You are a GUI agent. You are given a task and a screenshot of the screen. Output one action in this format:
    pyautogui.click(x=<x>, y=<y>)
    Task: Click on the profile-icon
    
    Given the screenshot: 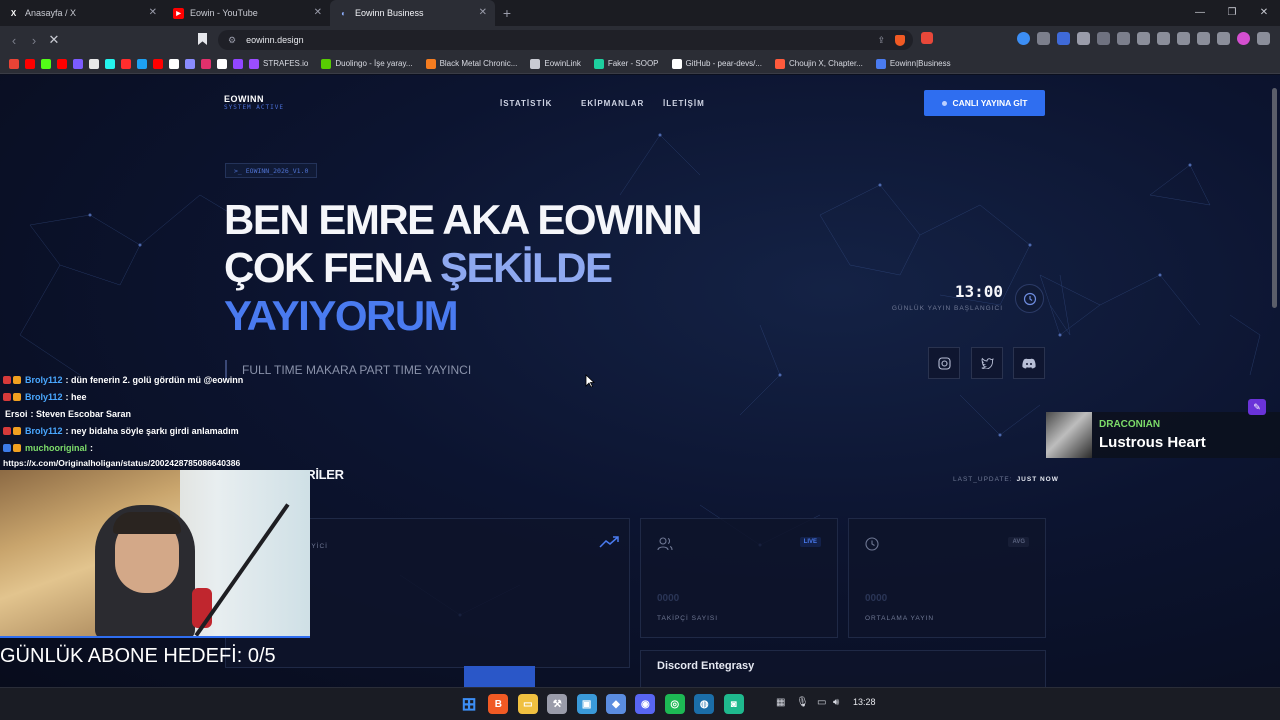 What is the action you would take?
    pyautogui.click(x=1243, y=38)
    